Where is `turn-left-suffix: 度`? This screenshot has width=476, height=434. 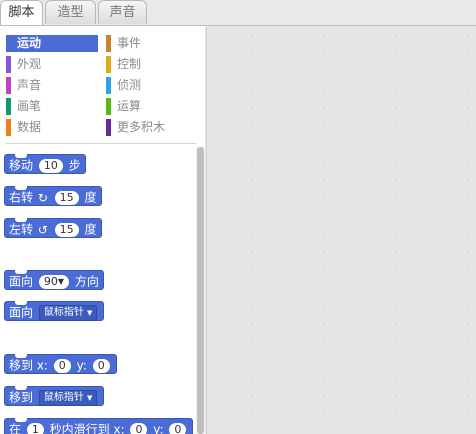 turn-left-suffix: 度 is located at coordinates (90, 229).